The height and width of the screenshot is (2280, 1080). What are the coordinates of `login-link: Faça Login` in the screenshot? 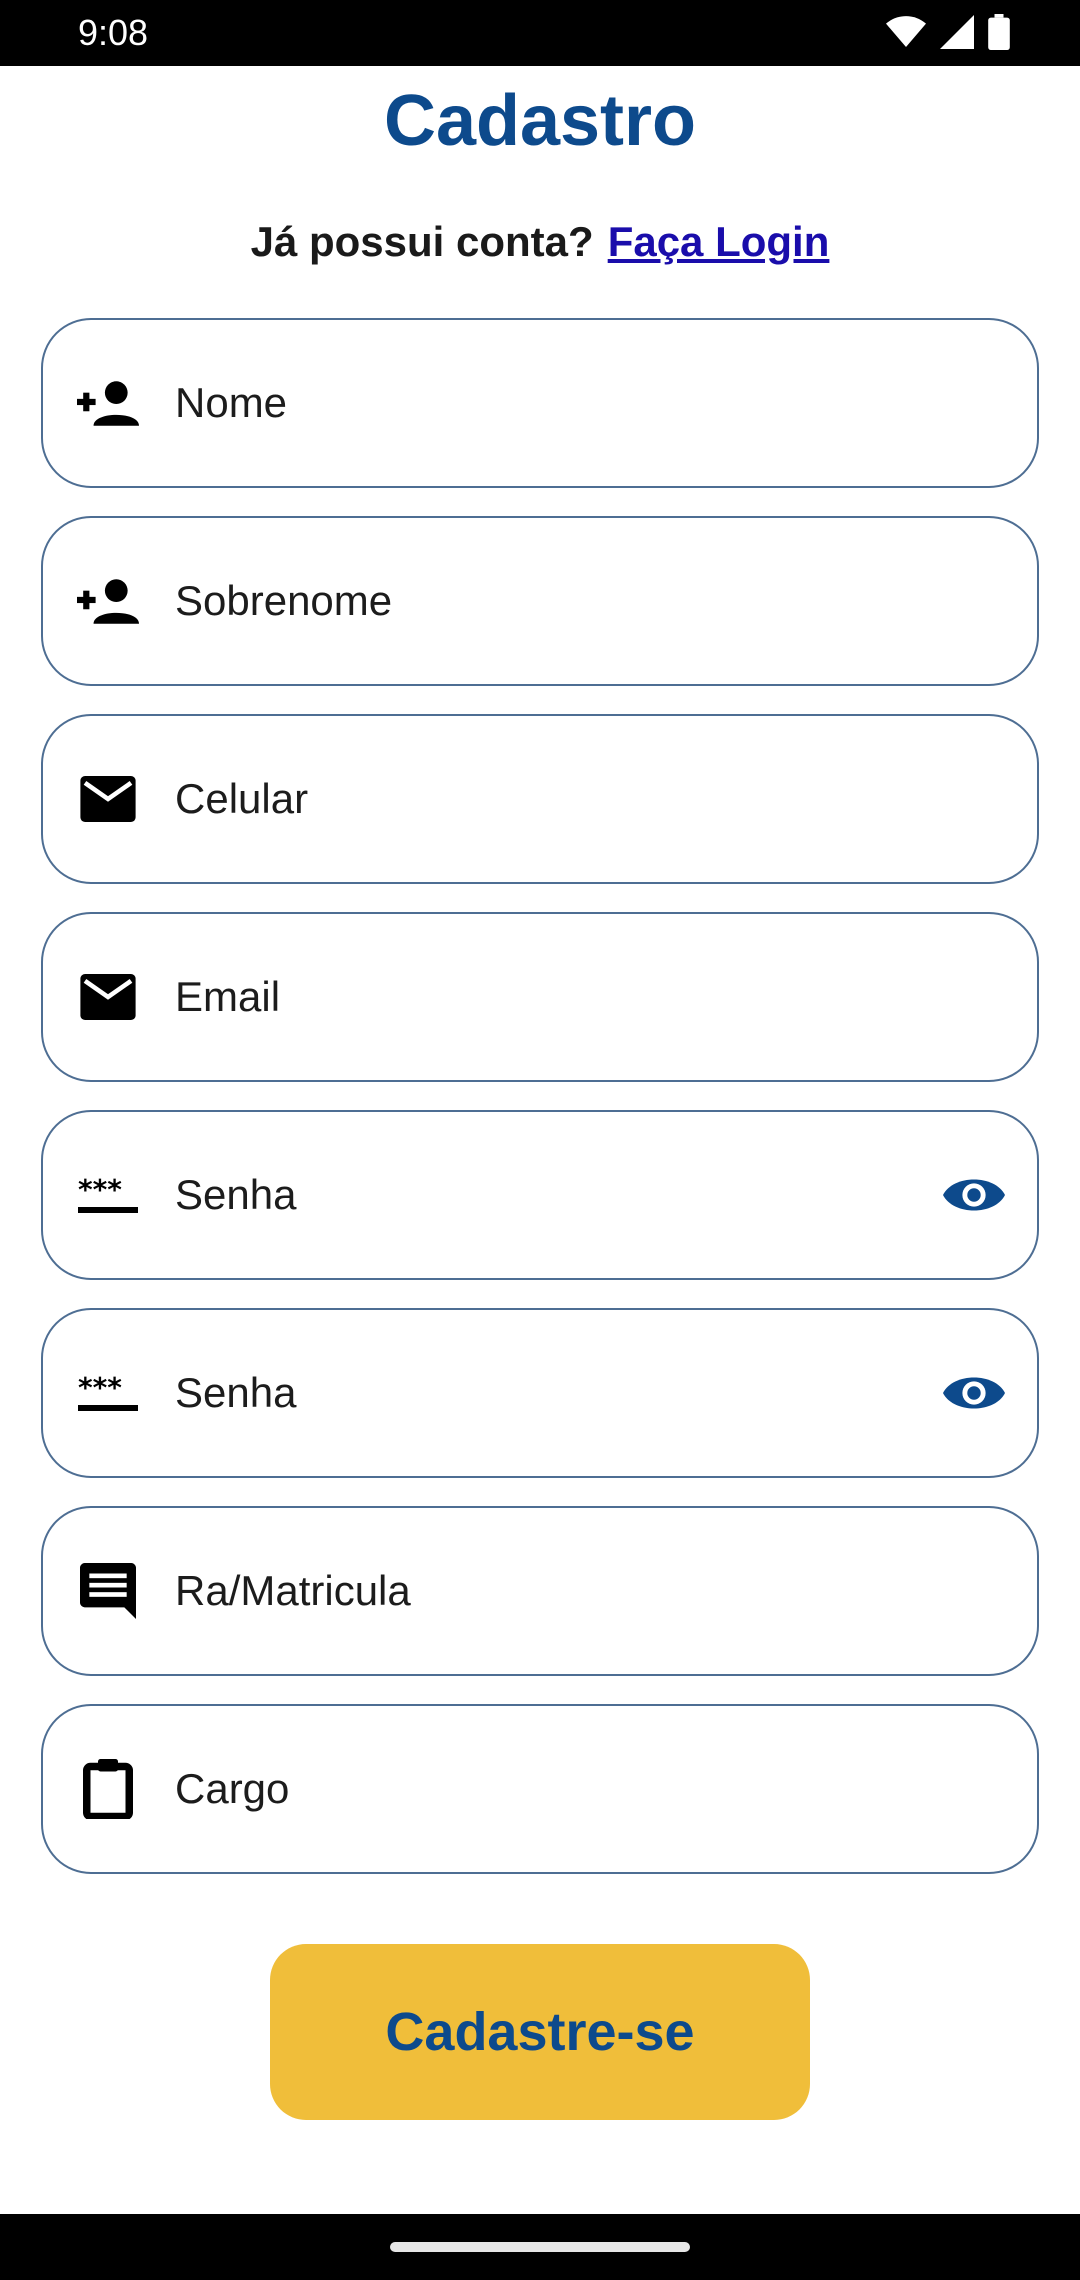 It's located at (719, 241).